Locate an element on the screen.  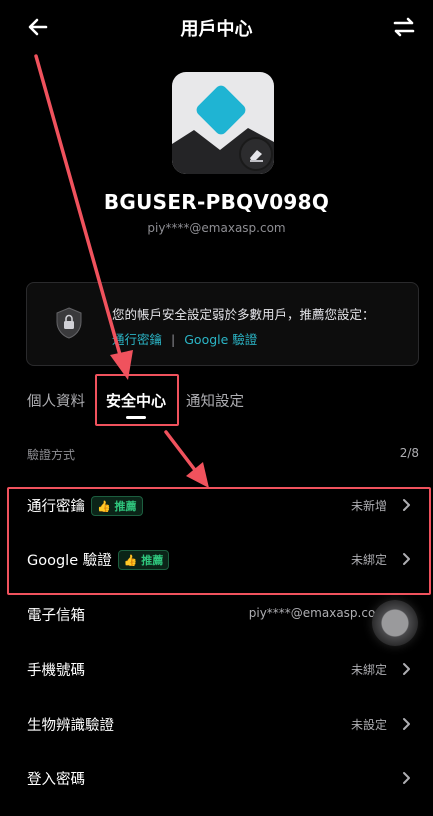
user-email: piy****@emaxasp.com is located at coordinates (216, 228).